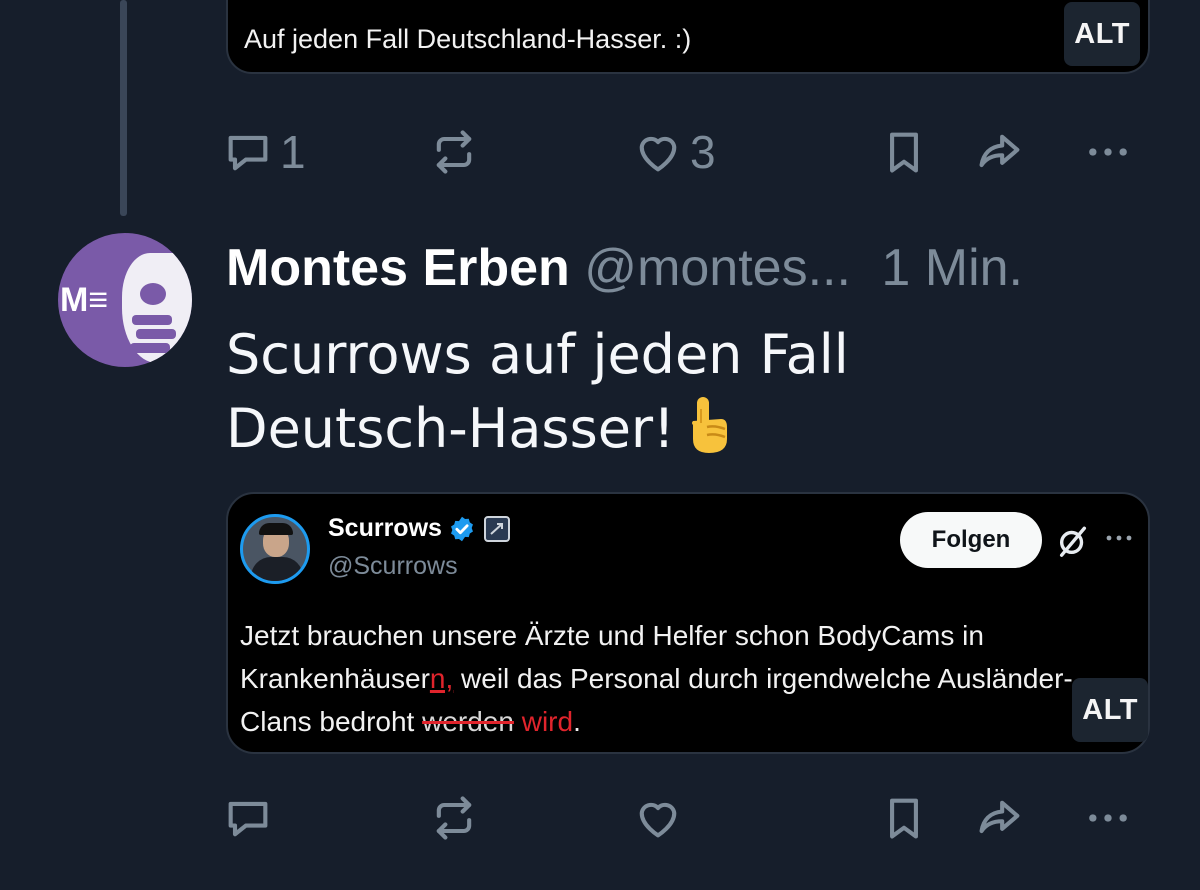 This screenshot has width=1200, height=890. I want to click on action-bar, so click(682, 818).